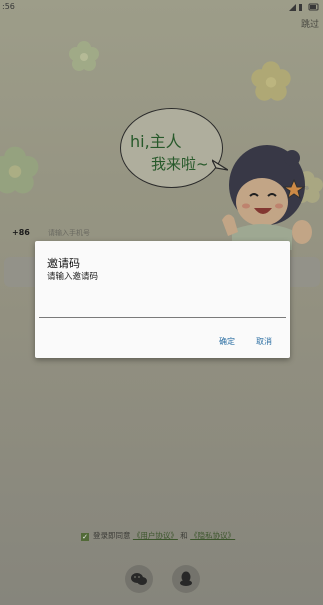 Image resolution: width=323 pixels, height=605 pixels. Describe the element at coordinates (227, 341) in the screenshot. I see `confirm-button: 确定` at that location.